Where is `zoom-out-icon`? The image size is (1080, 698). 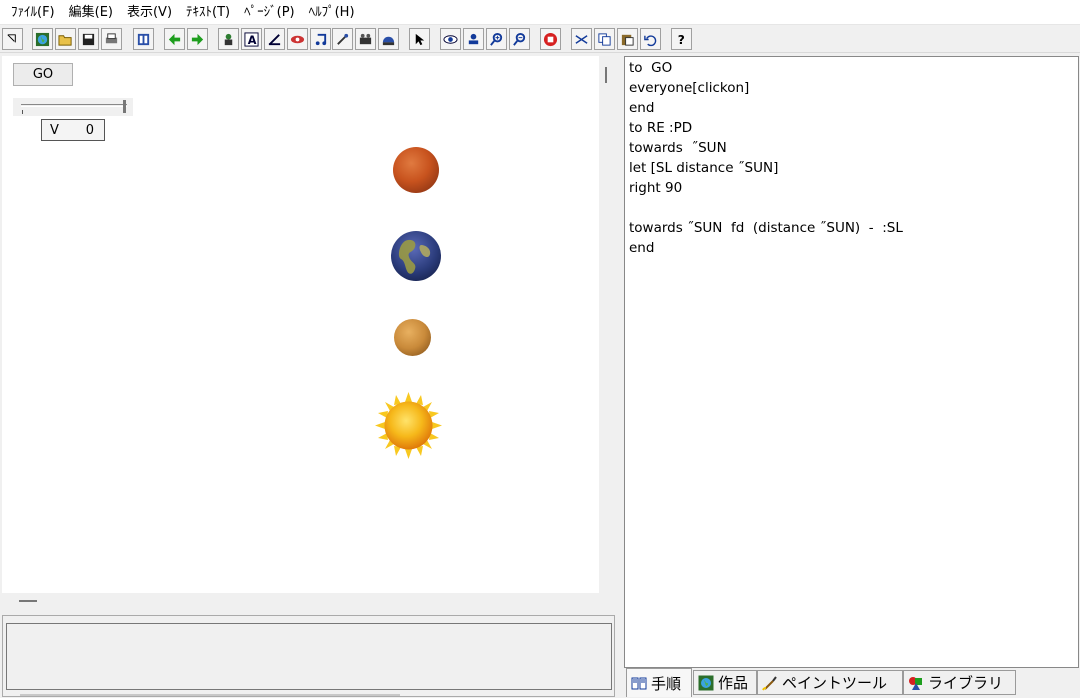
zoom-out-icon is located at coordinates (519, 39).